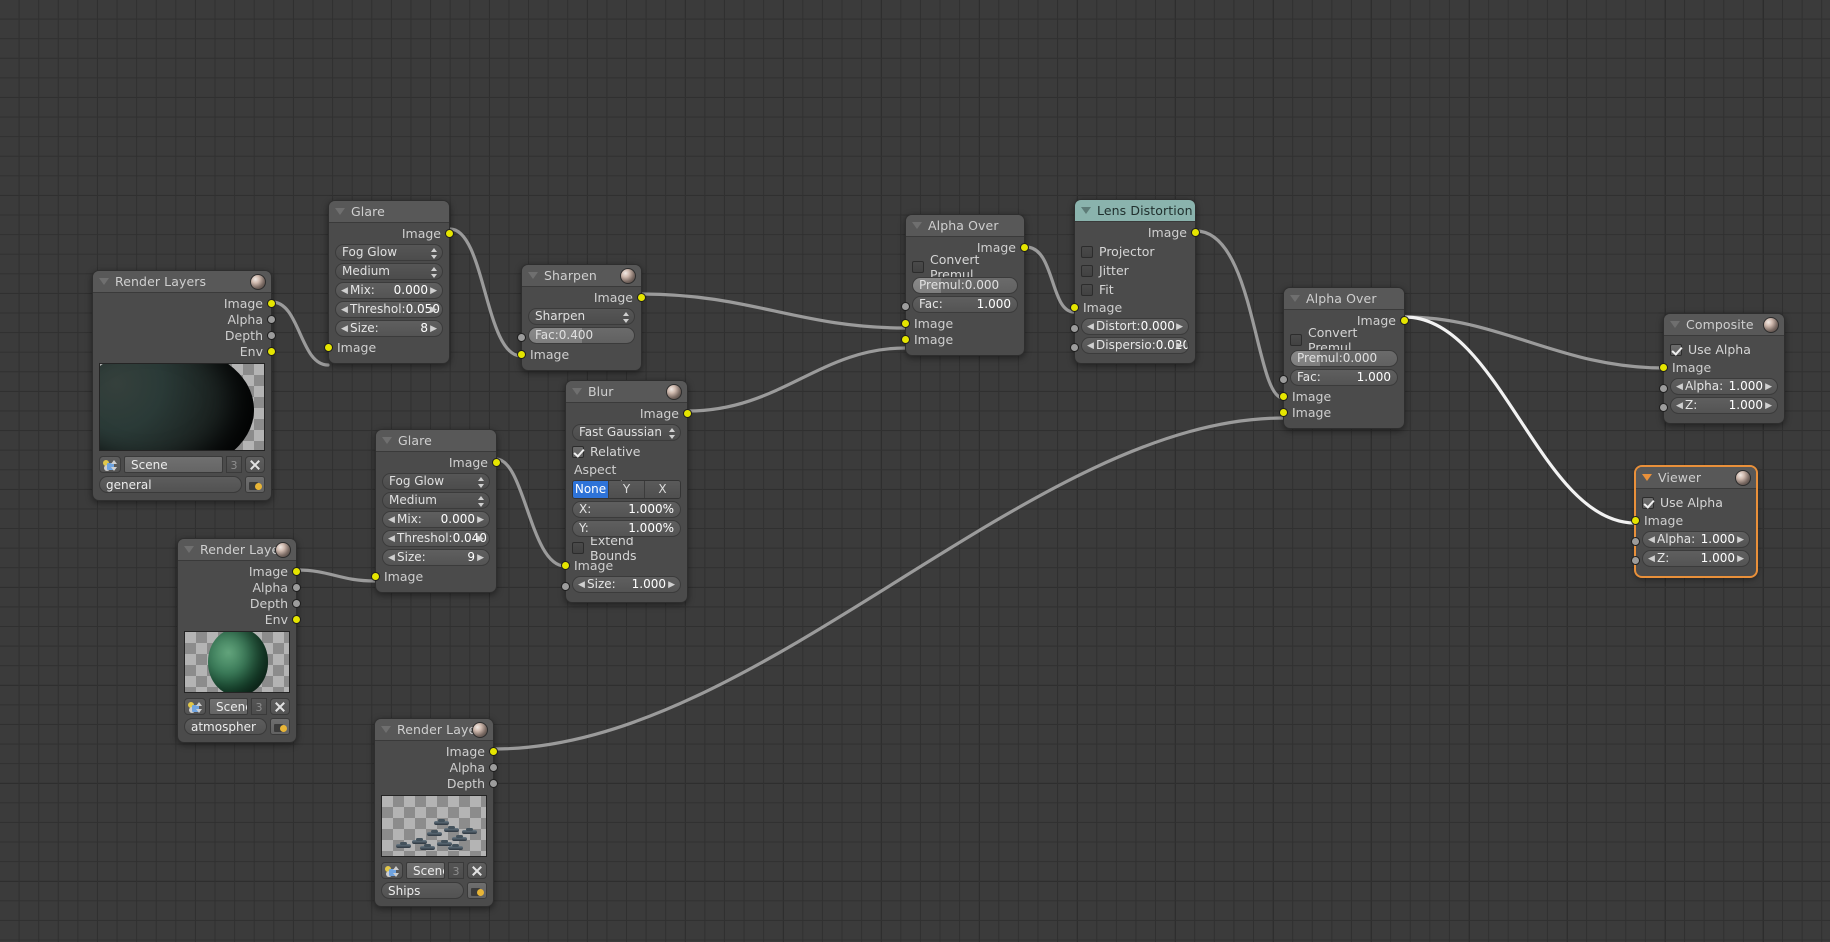 The image size is (1830, 942). Describe the element at coordinates (581, 335) in the screenshot. I see `sharpen-fac-slider: Fac: 0.400` at that location.